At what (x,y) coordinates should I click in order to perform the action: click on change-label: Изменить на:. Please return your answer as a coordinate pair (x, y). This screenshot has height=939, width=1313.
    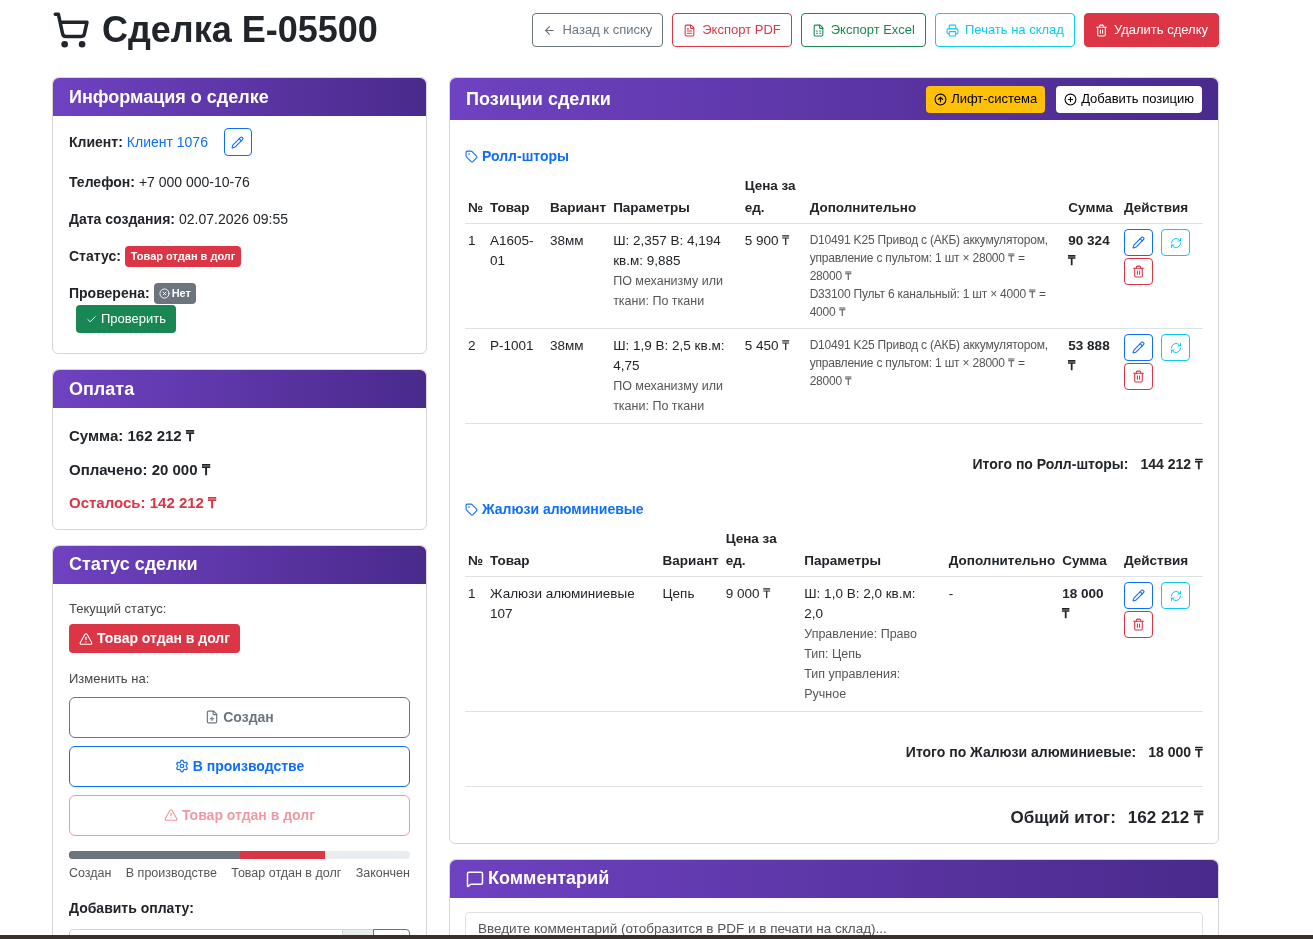
    Looking at the image, I should click on (110, 679).